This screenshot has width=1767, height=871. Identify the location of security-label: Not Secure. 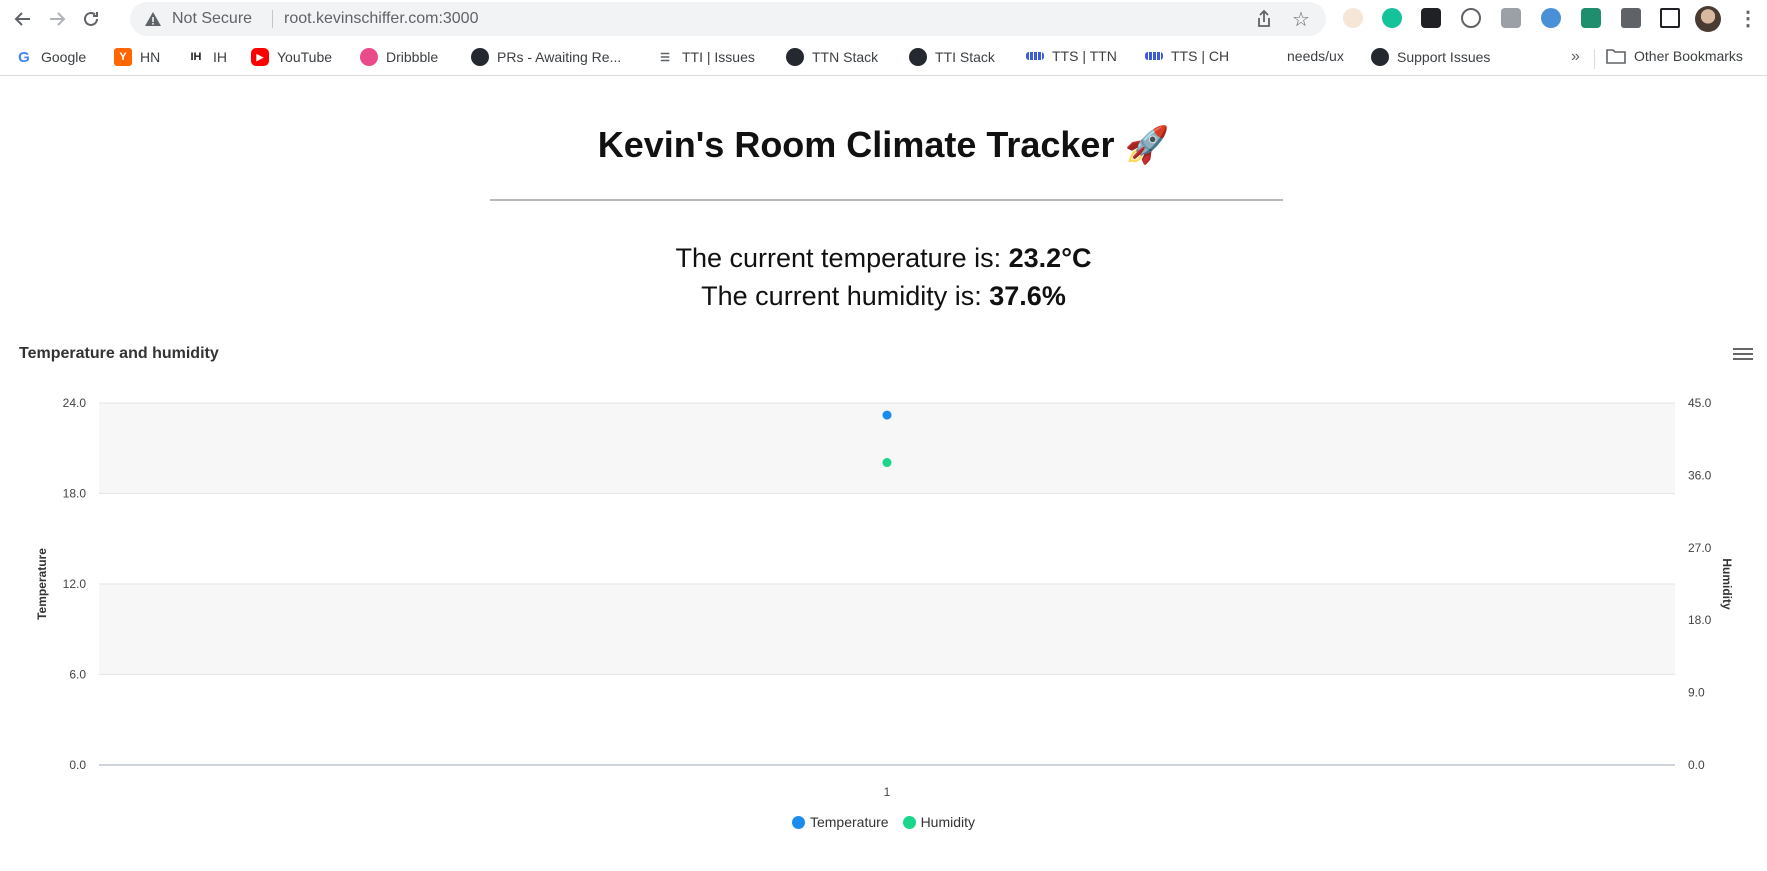
(212, 19).